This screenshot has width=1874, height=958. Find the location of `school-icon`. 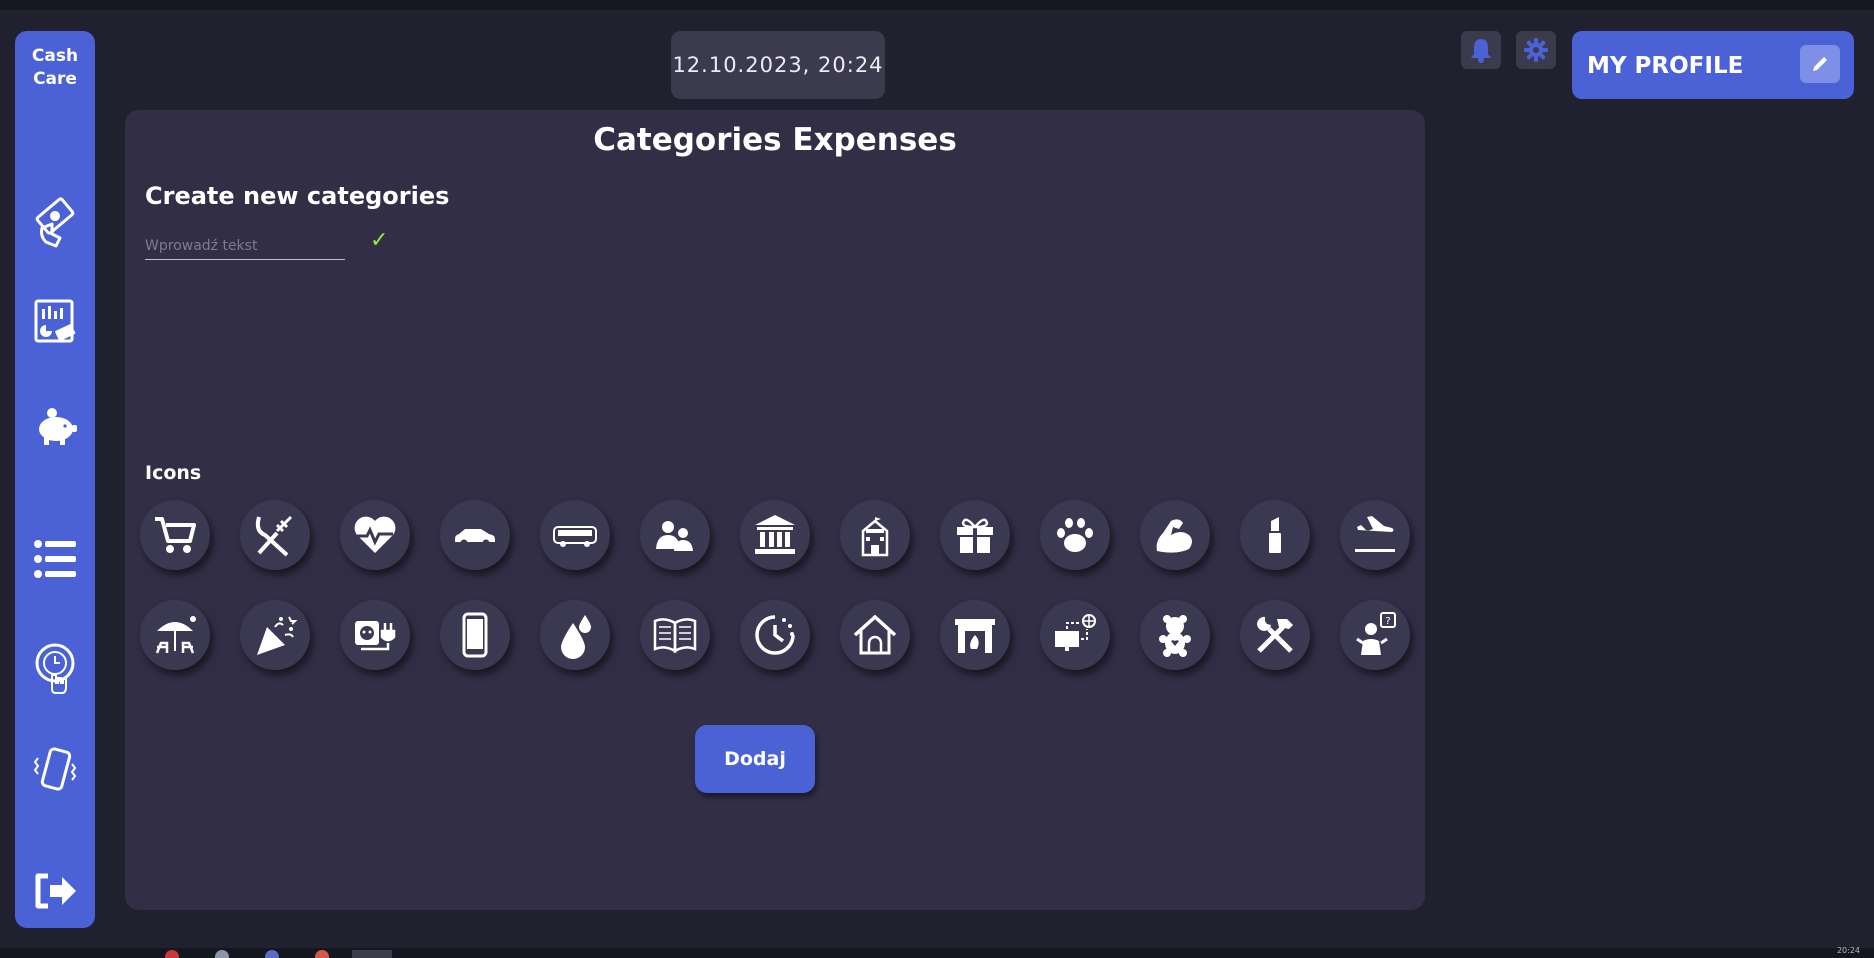

school-icon is located at coordinates (875, 536).